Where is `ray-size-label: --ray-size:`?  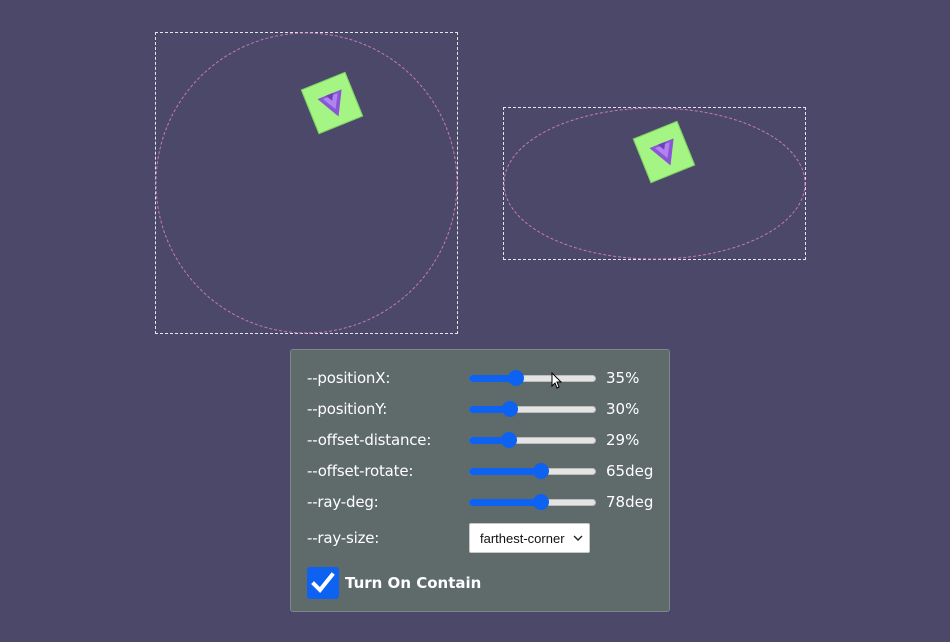
ray-size-label: --ray-size: is located at coordinates (343, 538).